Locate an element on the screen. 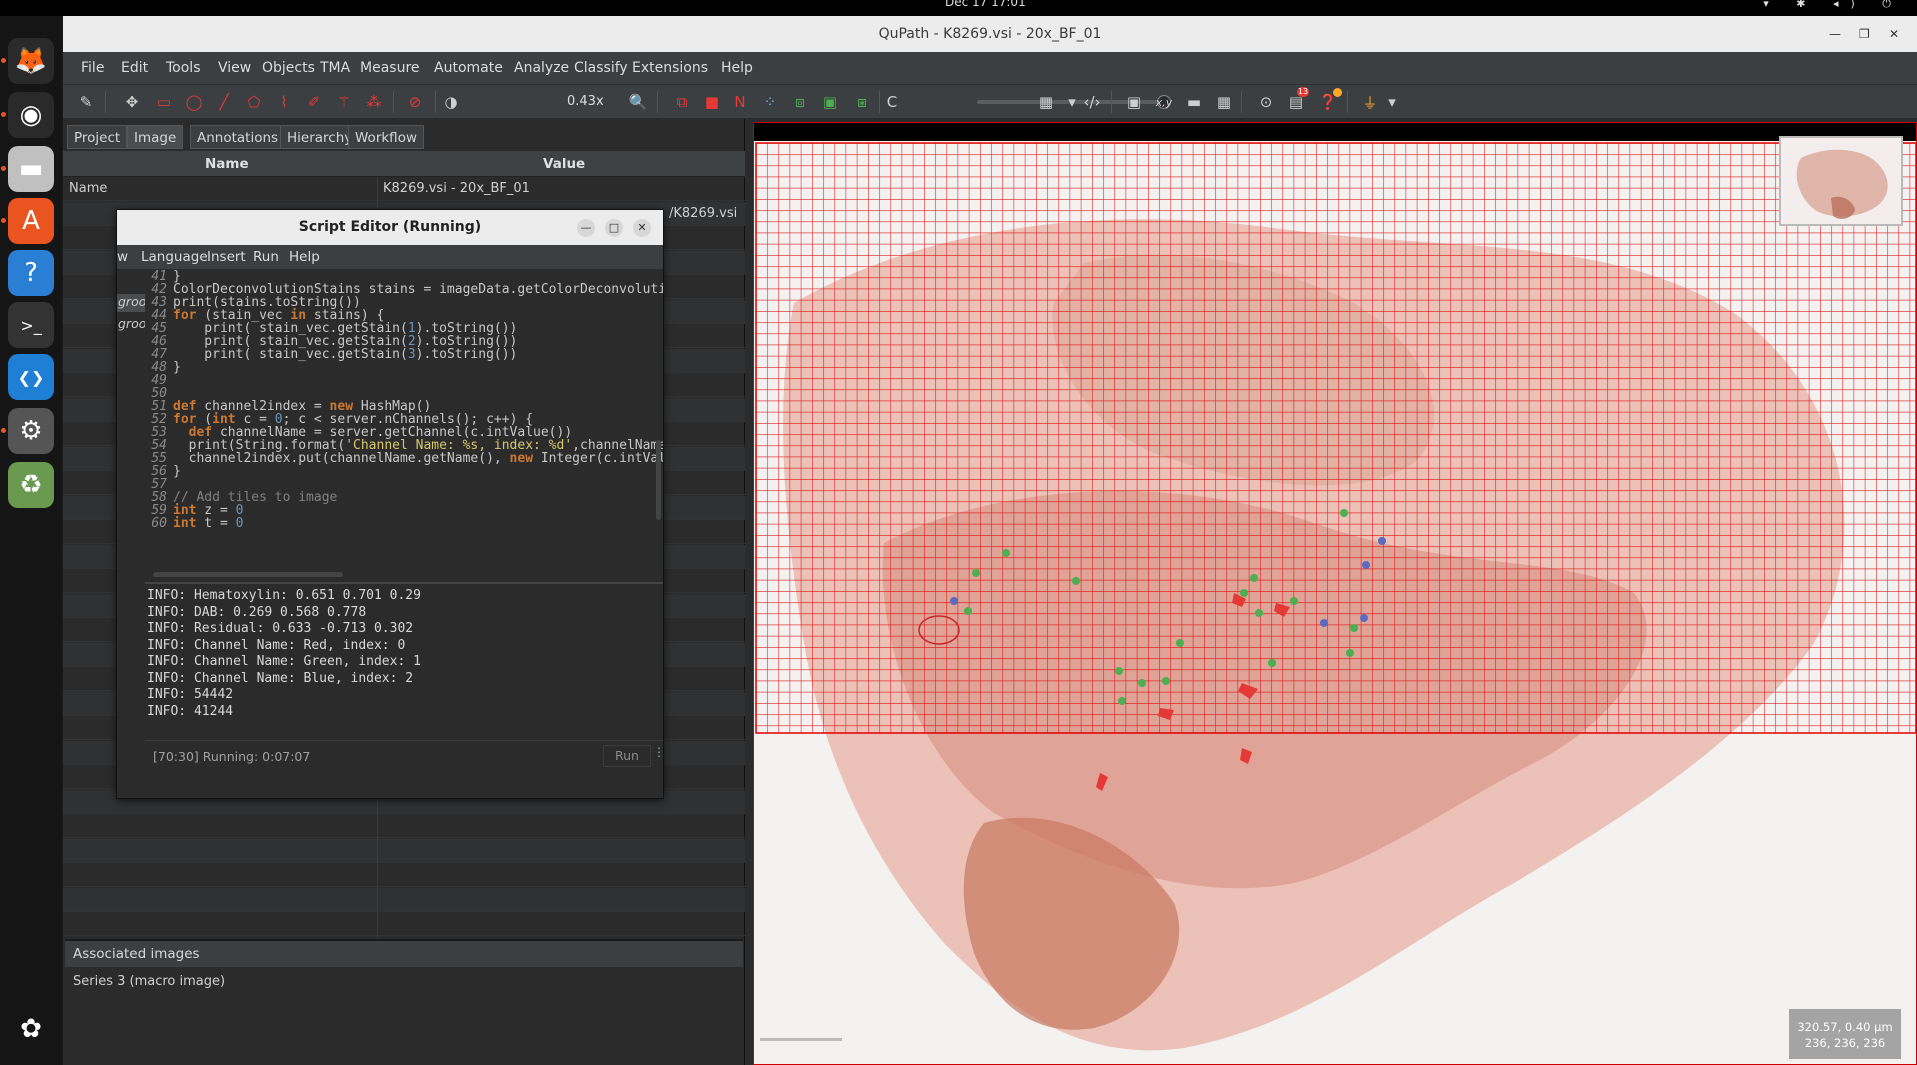 This screenshot has height=1065, width=1917. selection-mode-icon: ⊘ is located at coordinates (415, 102).